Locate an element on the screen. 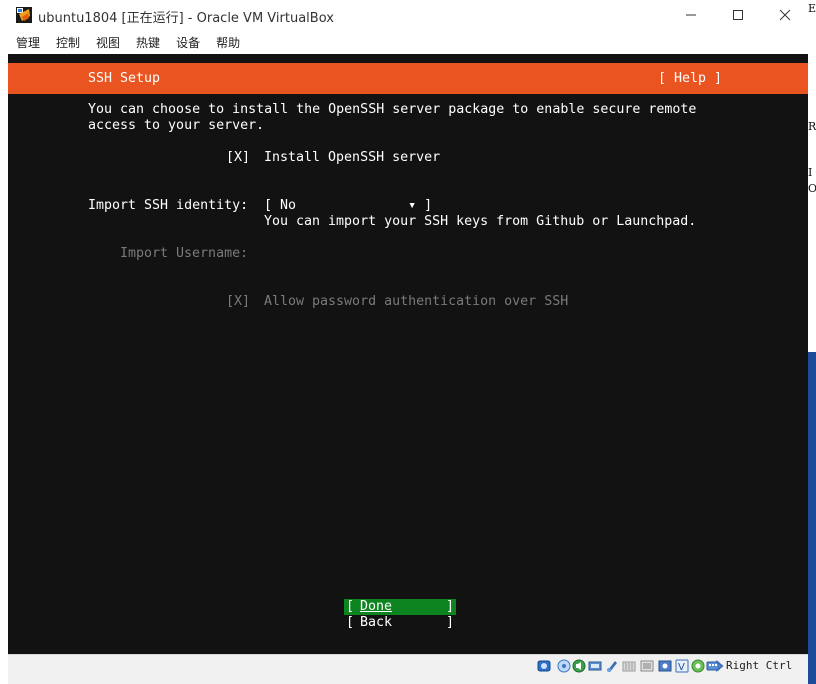 The width and height of the screenshot is (816, 684). menu-control: 控制 is located at coordinates (68, 42).